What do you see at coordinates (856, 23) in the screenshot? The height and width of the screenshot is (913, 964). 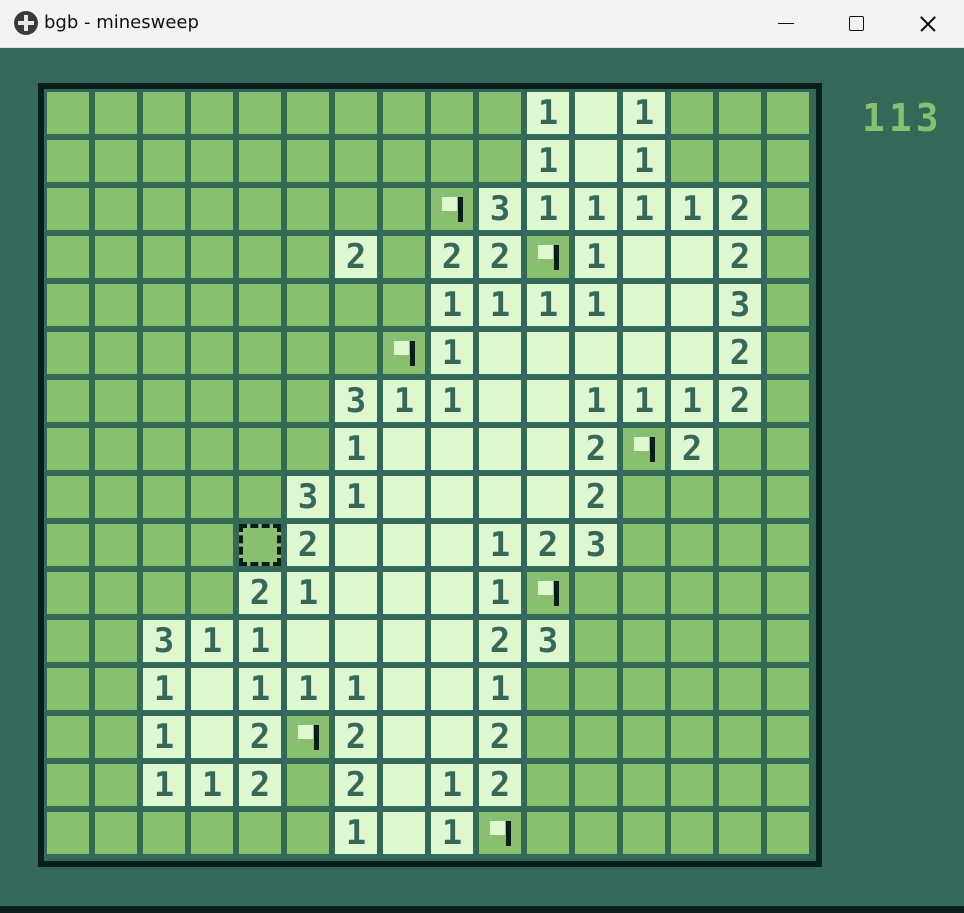 I see `maximize-button` at bounding box center [856, 23].